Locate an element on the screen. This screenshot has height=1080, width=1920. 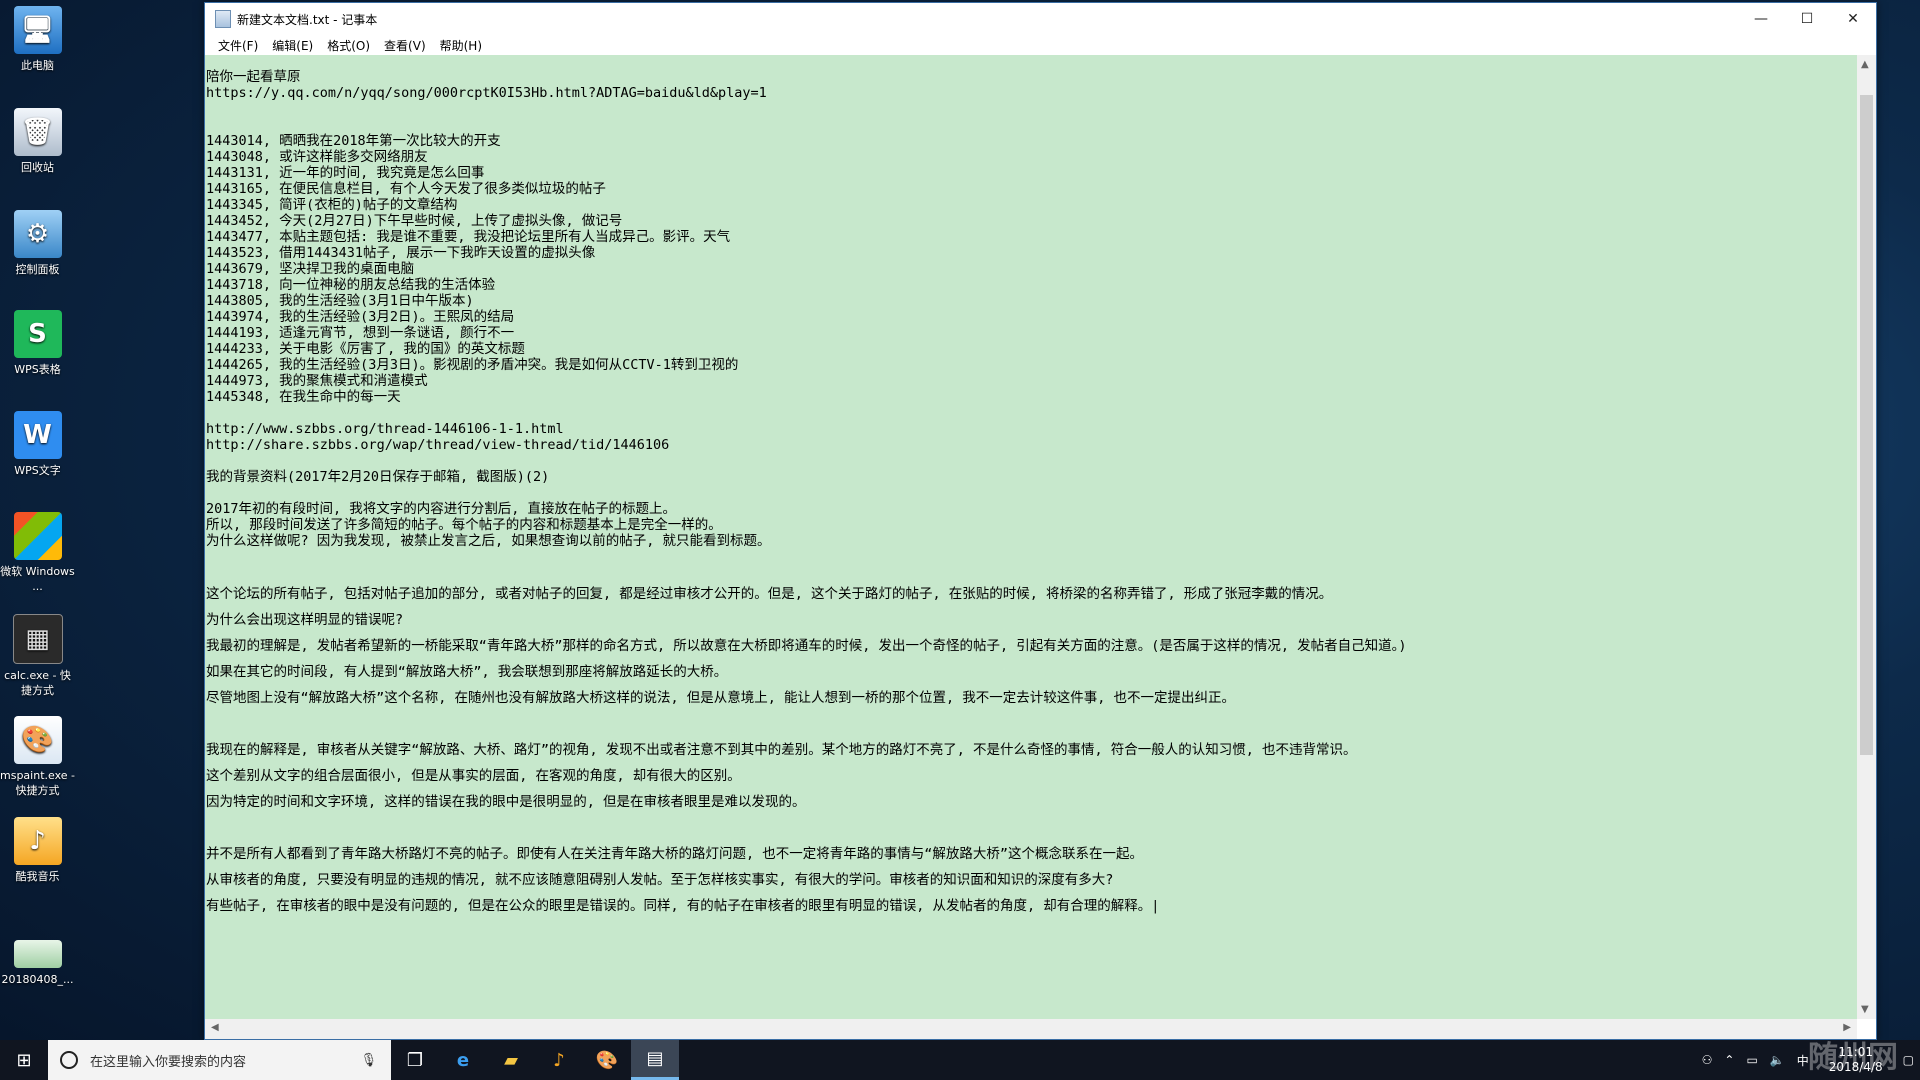
text-line: 1443974, 我的生活经验(3月2日)。王熙凤的结局 is located at coordinates (360, 317).